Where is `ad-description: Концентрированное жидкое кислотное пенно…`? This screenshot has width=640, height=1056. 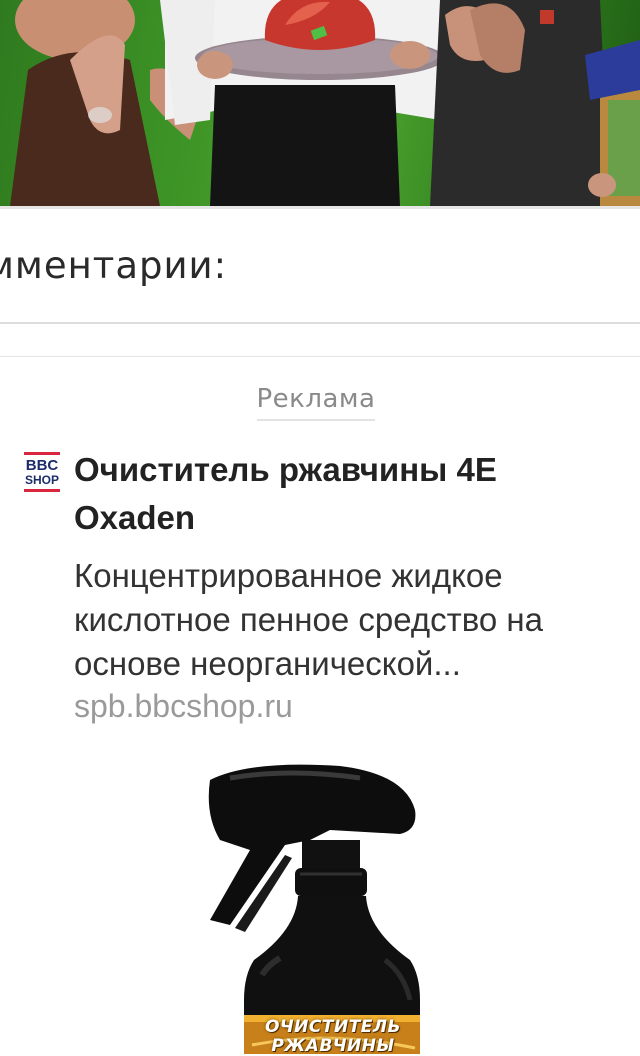
ad-description: Концентрированное жидкое кислотное пенно… is located at coordinates (352, 620).